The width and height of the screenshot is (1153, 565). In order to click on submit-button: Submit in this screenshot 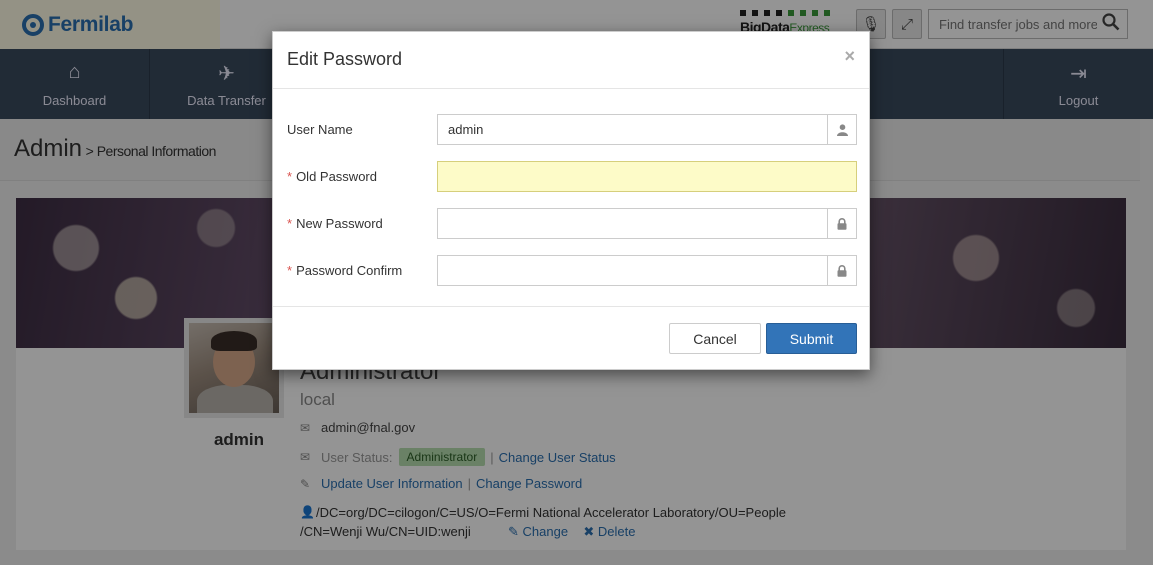, I will do `click(811, 338)`.